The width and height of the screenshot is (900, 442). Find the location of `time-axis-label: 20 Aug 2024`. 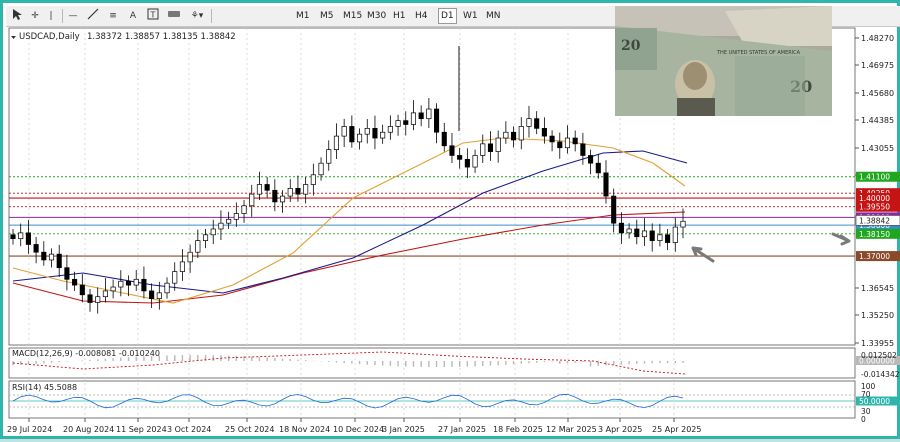

time-axis-label: 20 Aug 2024 is located at coordinates (88, 429).